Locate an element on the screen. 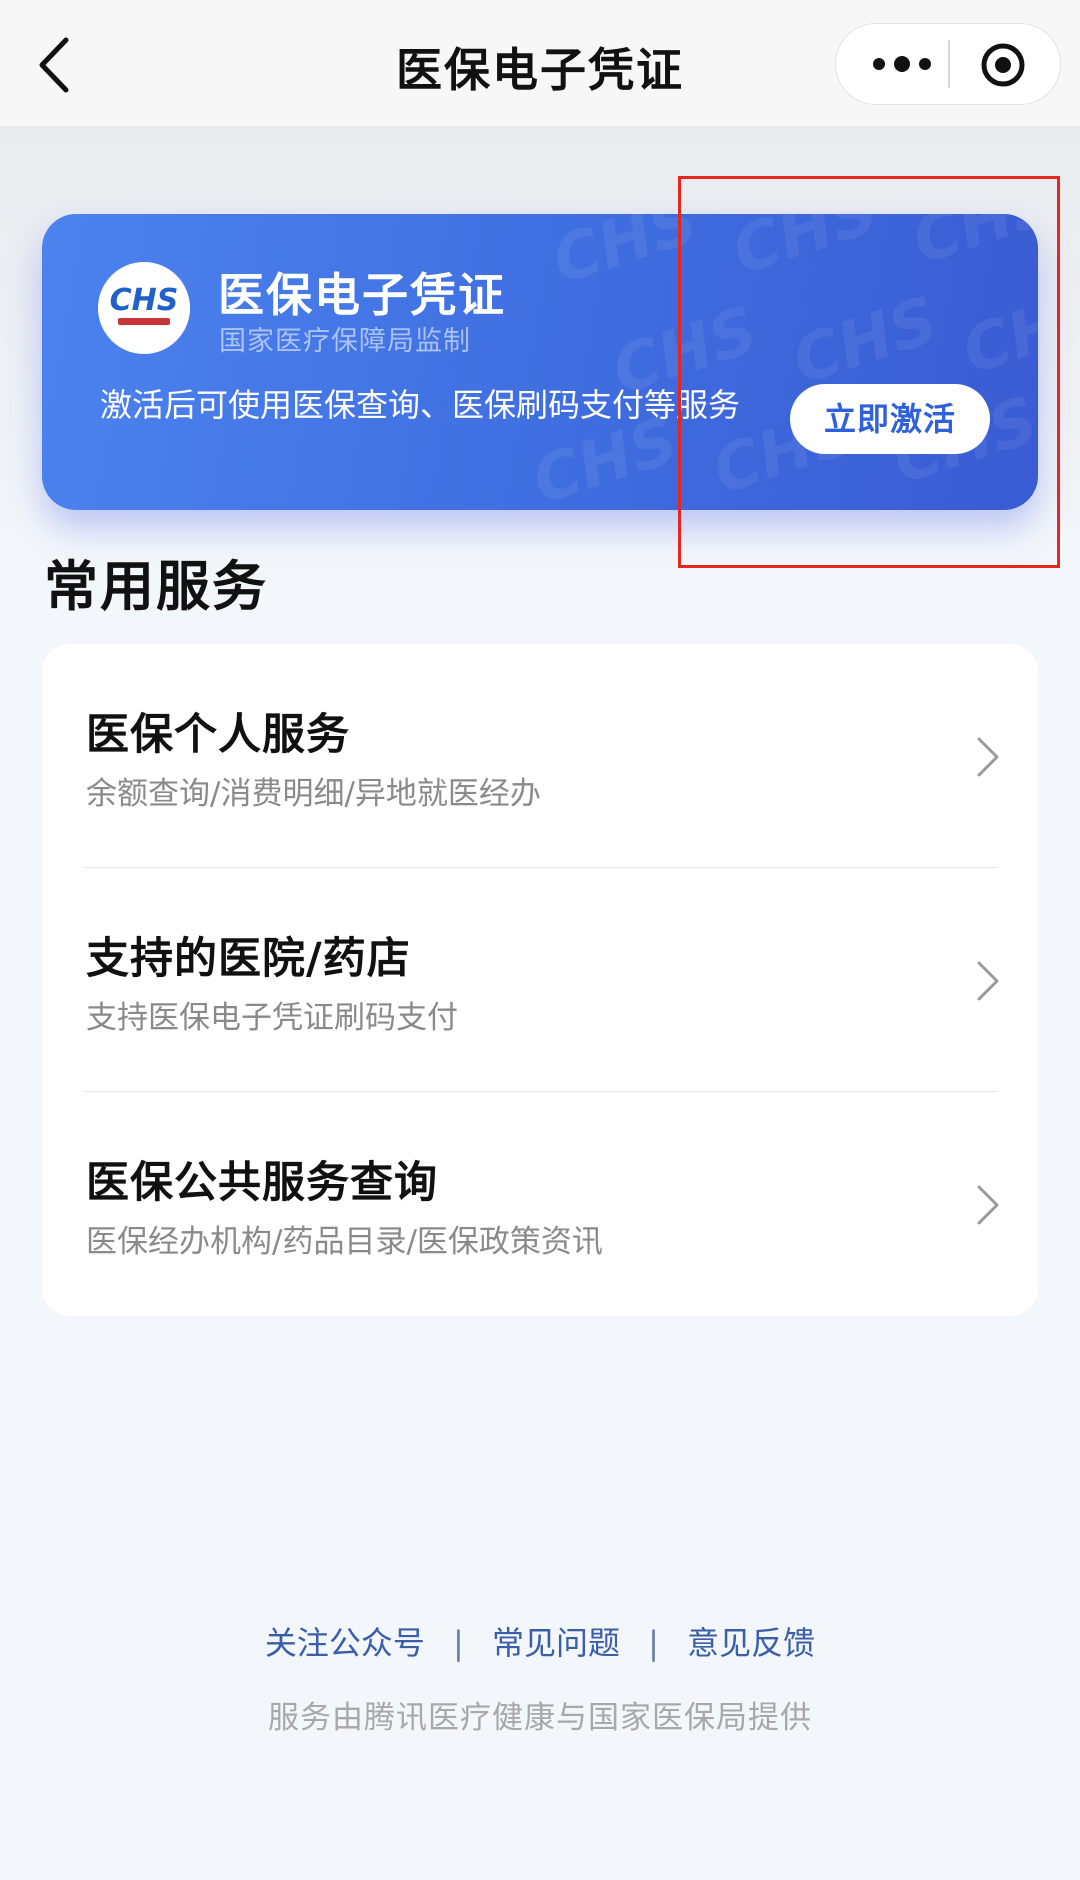 This screenshot has width=1080, height=1880. service-item-hospitals: 支持的医院/药店 支持医保电子凭证刷码支付 is located at coordinates (540, 980).